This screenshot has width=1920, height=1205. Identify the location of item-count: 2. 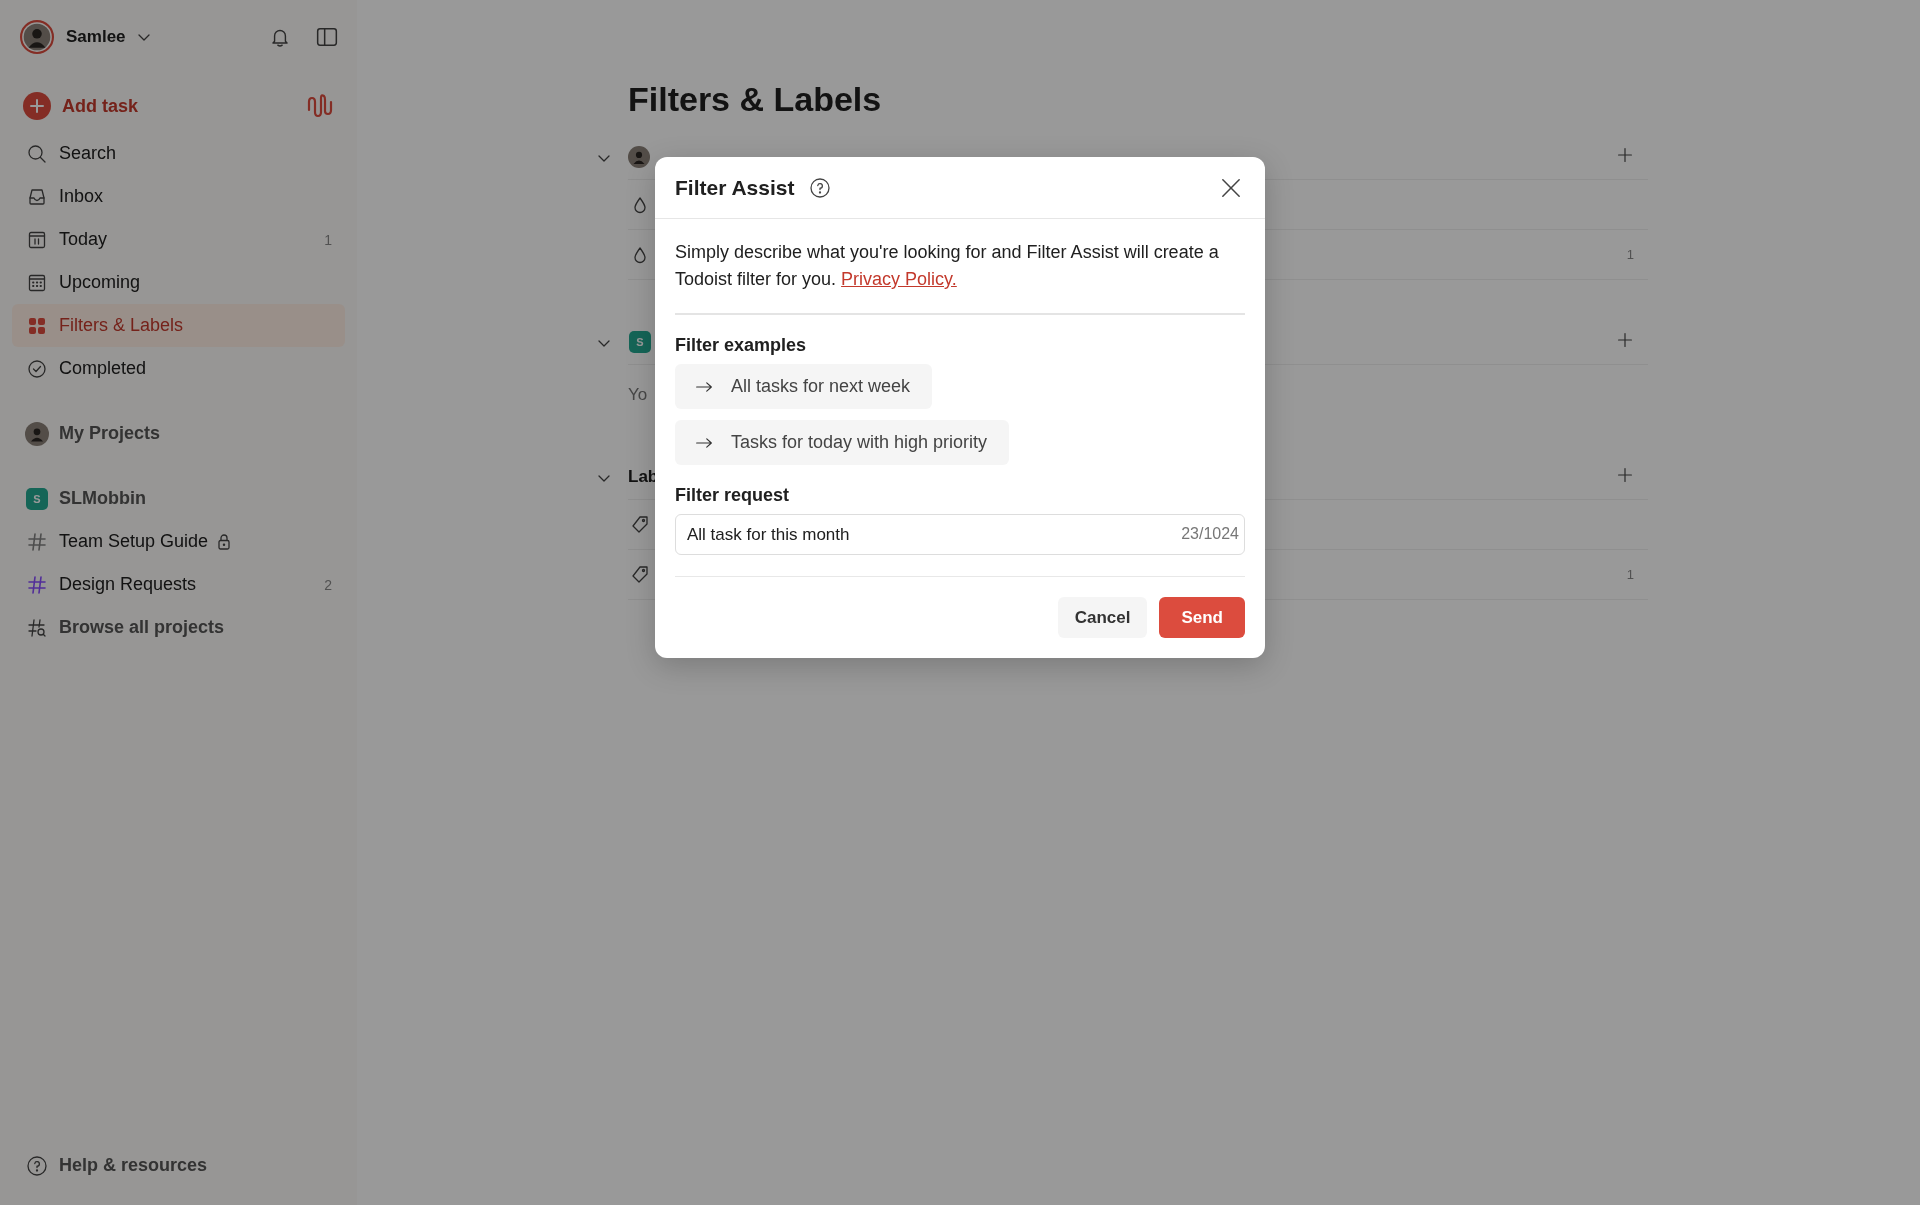
(328, 584).